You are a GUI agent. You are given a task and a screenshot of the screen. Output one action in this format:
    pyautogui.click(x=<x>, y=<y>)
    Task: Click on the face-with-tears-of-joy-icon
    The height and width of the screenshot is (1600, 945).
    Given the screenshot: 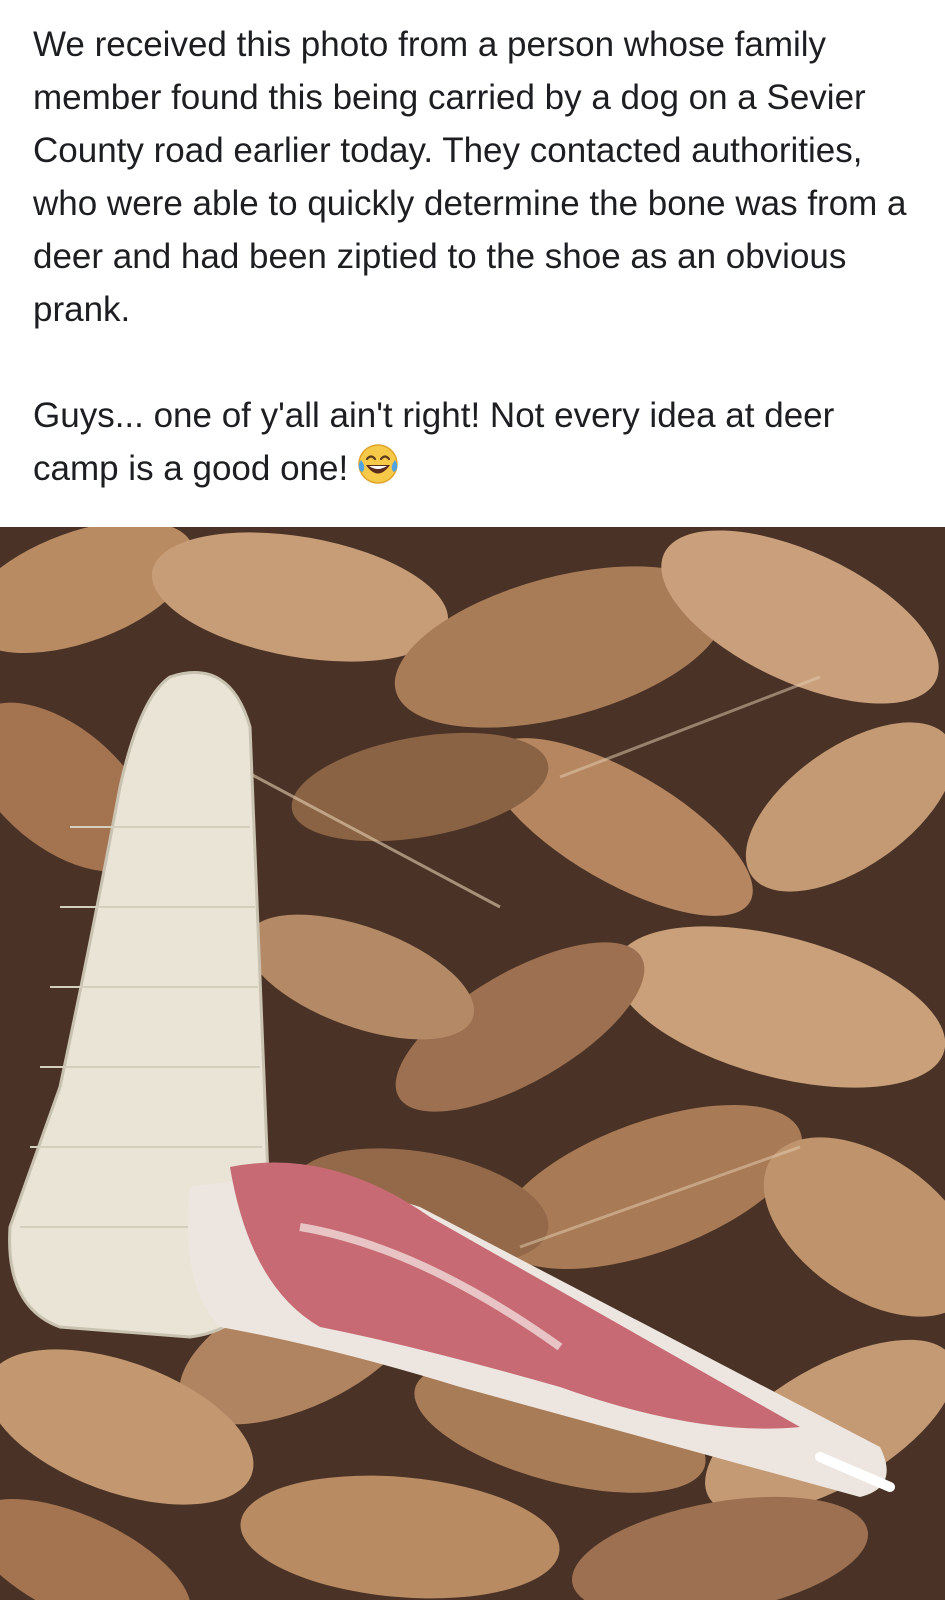 What is the action you would take?
    pyautogui.click(x=378, y=464)
    